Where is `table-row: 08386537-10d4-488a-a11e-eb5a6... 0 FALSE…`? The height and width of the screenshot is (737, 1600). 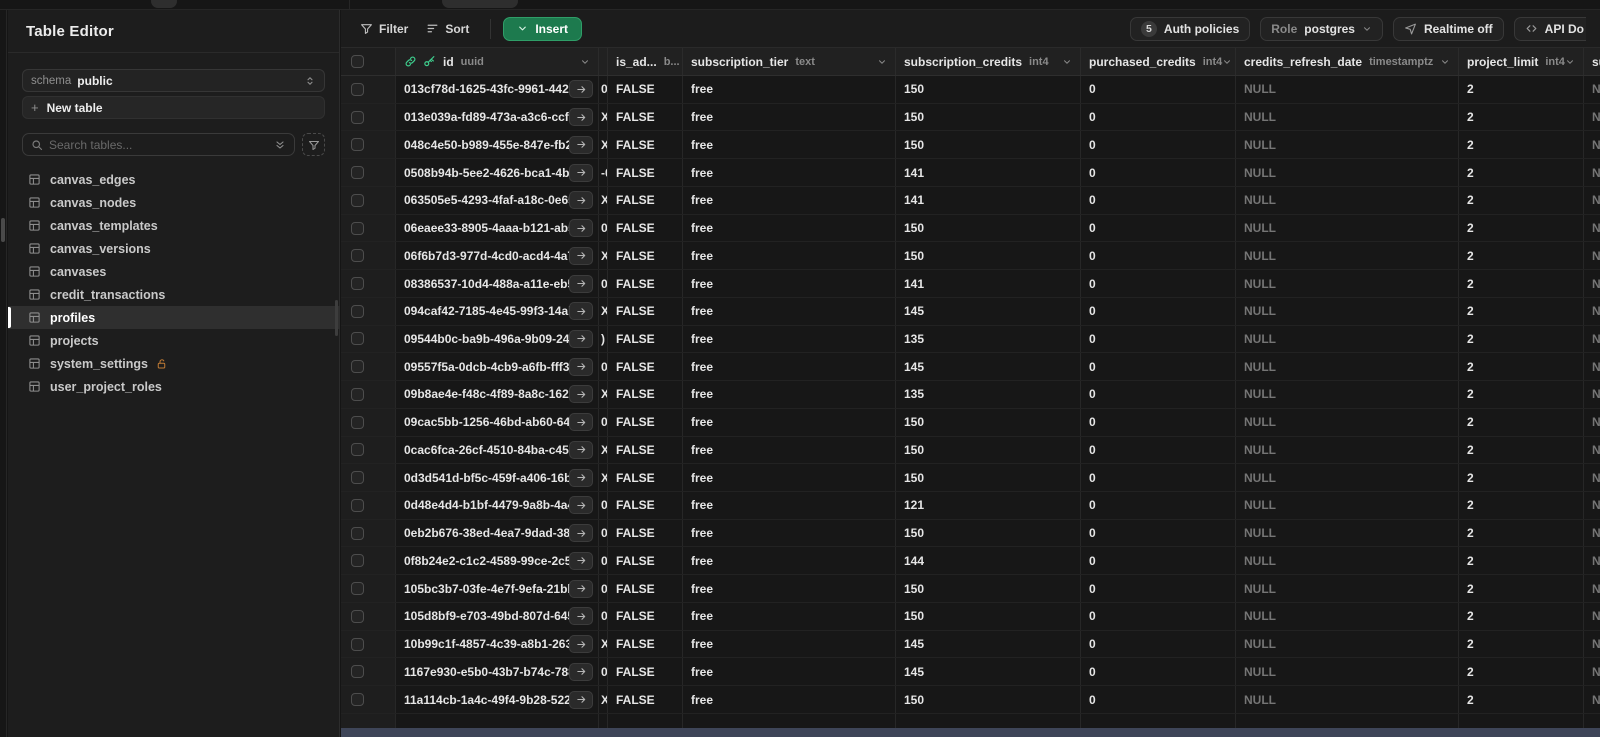
table-row: 08386537-10d4-488a-a11e-eb5a6... 0 FALSE… is located at coordinates (970, 284).